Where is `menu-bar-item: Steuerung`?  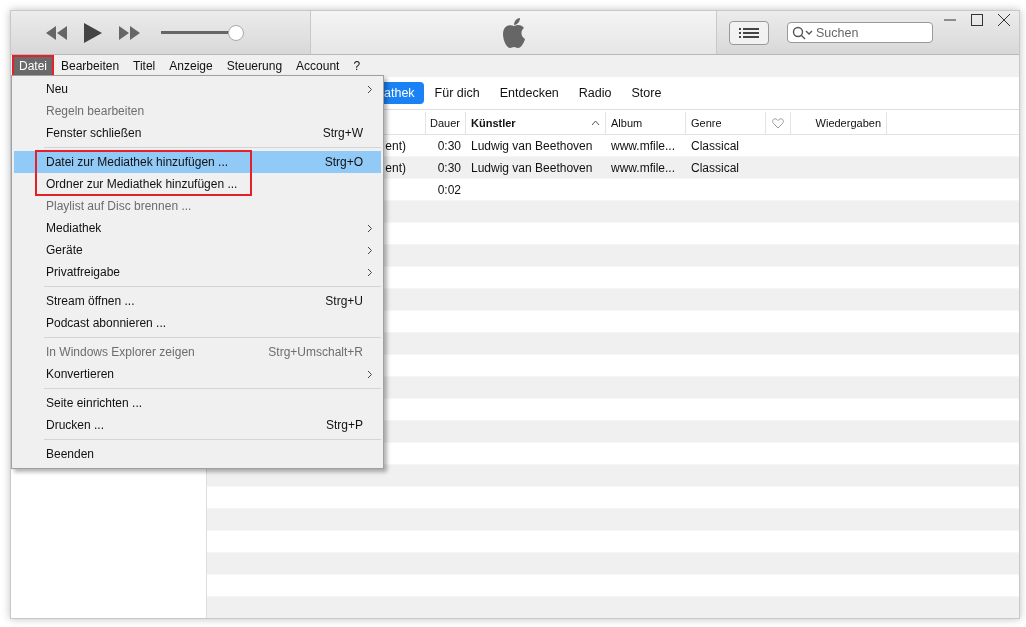
menu-bar-item: Steuerung is located at coordinates (254, 66).